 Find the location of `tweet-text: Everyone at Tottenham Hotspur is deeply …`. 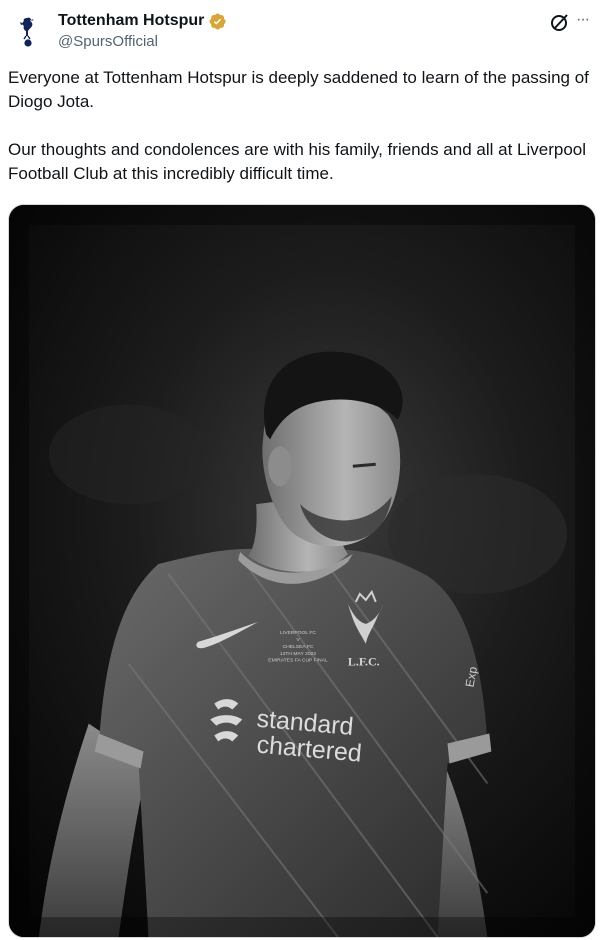

tweet-text: Everyone at Tottenham Hotspur is deeply … is located at coordinates (300, 126).